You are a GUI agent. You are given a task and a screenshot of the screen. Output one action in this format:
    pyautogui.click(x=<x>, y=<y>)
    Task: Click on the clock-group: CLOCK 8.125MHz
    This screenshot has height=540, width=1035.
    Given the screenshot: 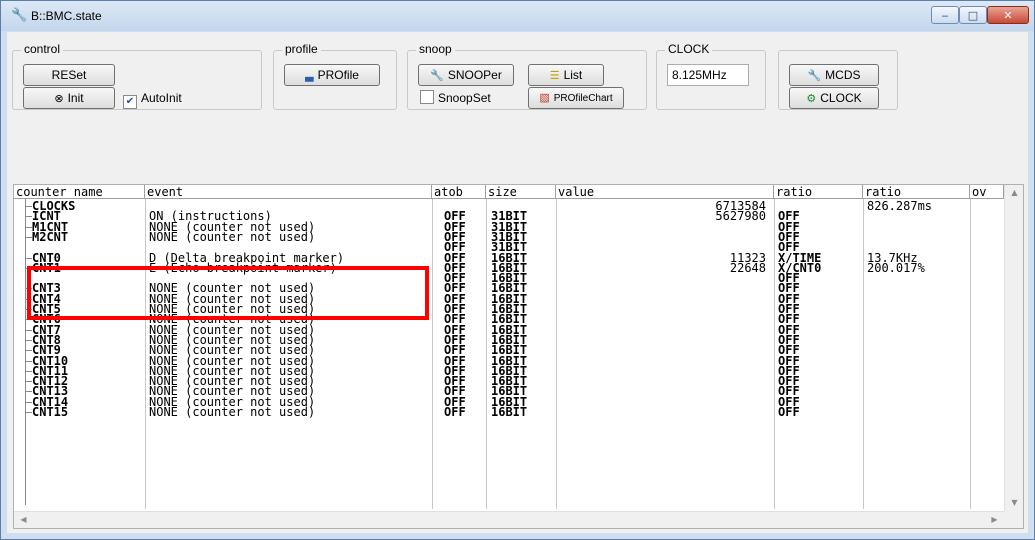 What is the action you would take?
    pyautogui.click(x=711, y=76)
    